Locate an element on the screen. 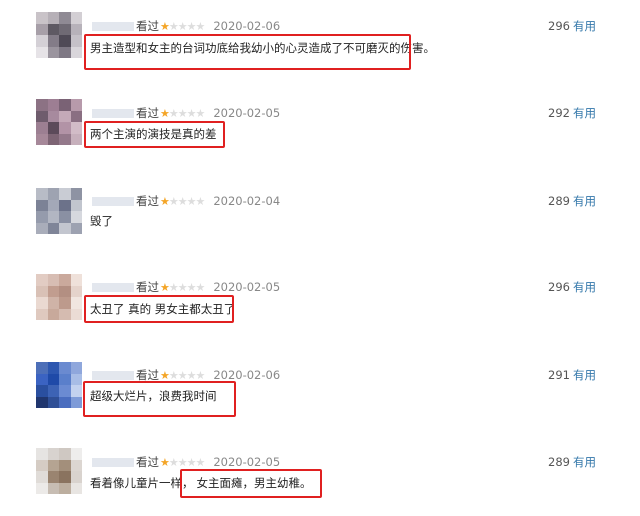 This screenshot has width=640, height=516. review-date: 2020-02-04 is located at coordinates (247, 201).